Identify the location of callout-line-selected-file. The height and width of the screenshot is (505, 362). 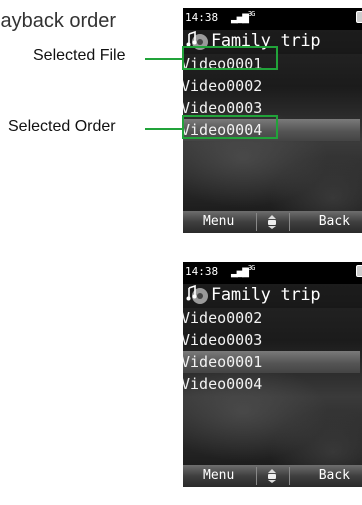
(166, 59).